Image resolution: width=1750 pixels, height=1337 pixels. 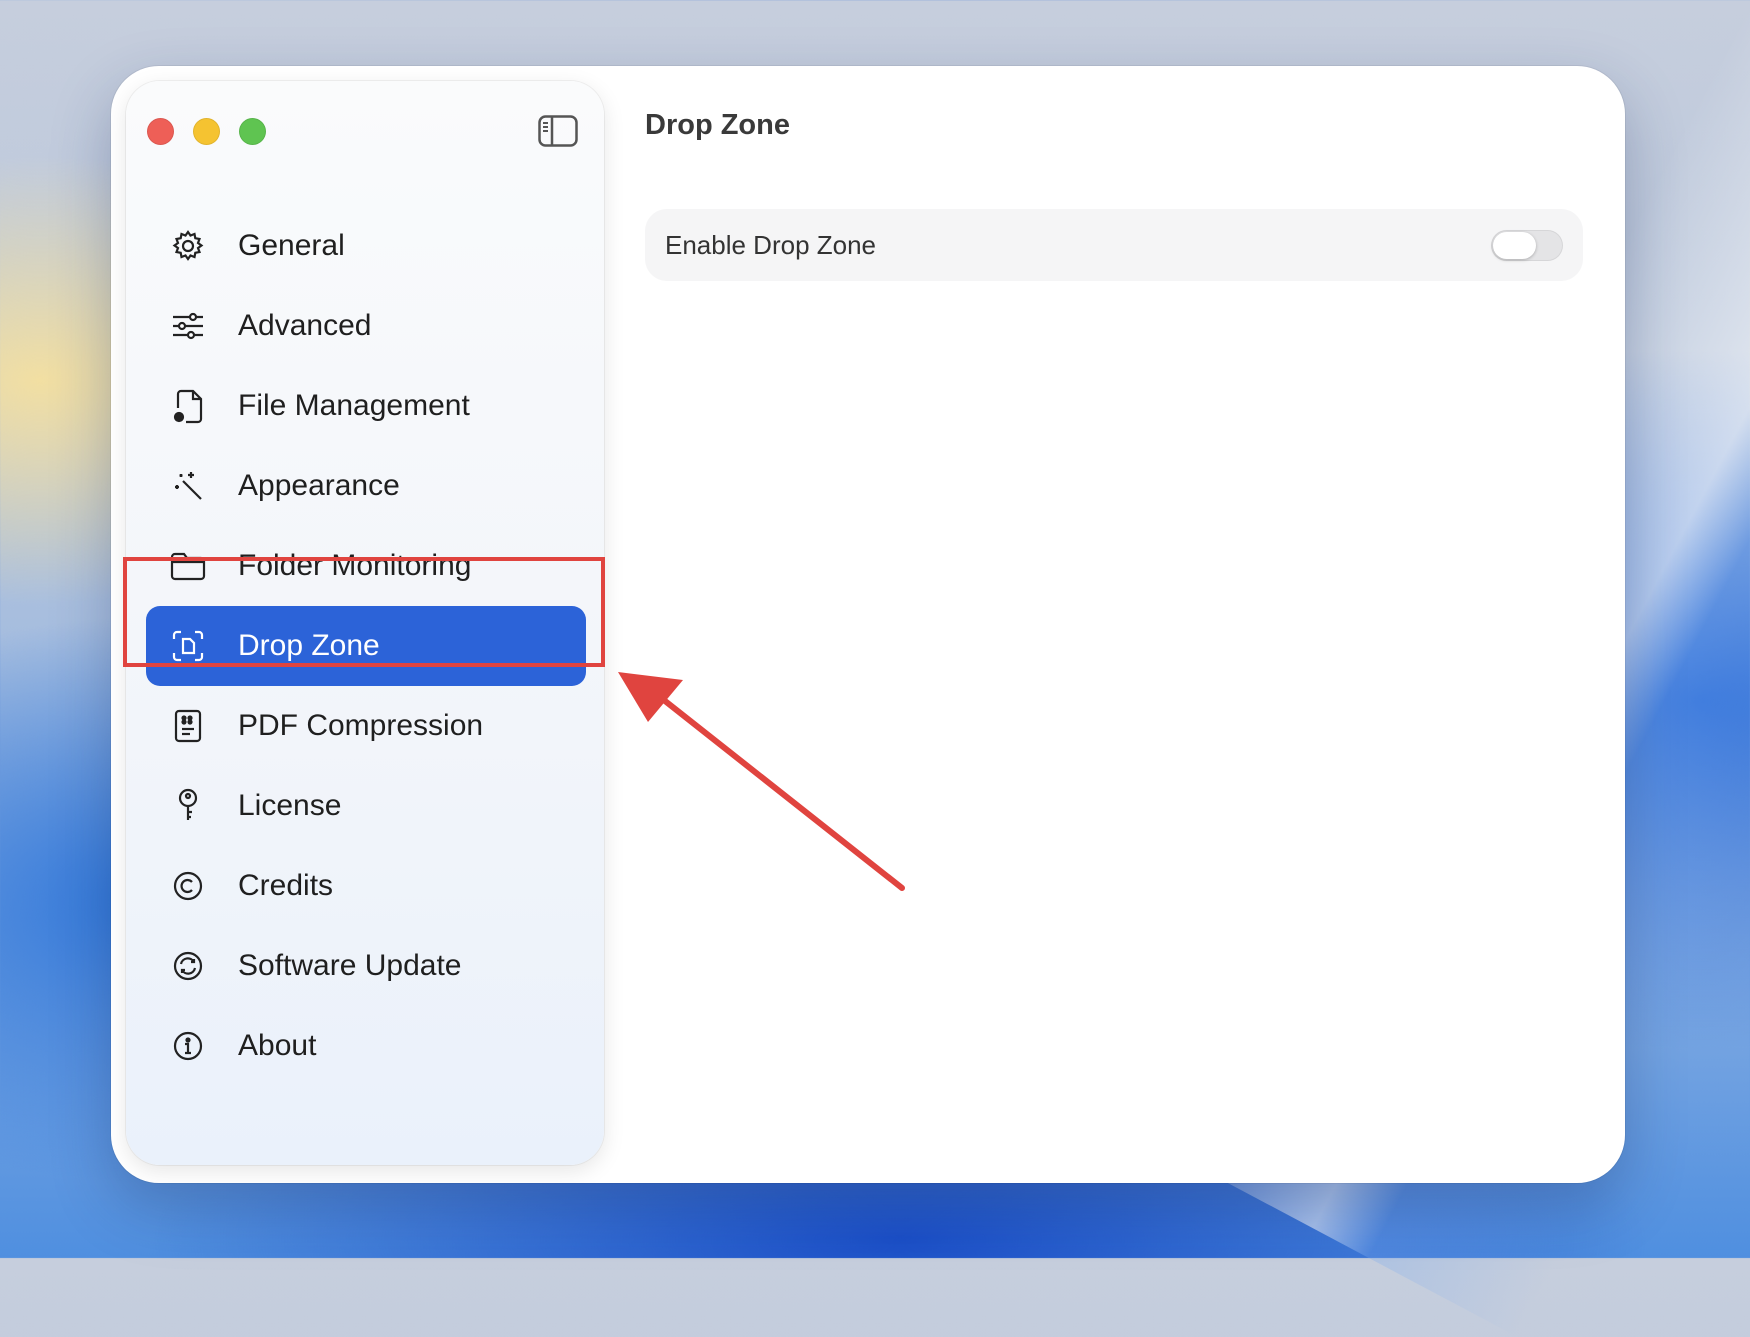 I want to click on enable-drop-zone-label: Enable Drop Zone, so click(x=771, y=245).